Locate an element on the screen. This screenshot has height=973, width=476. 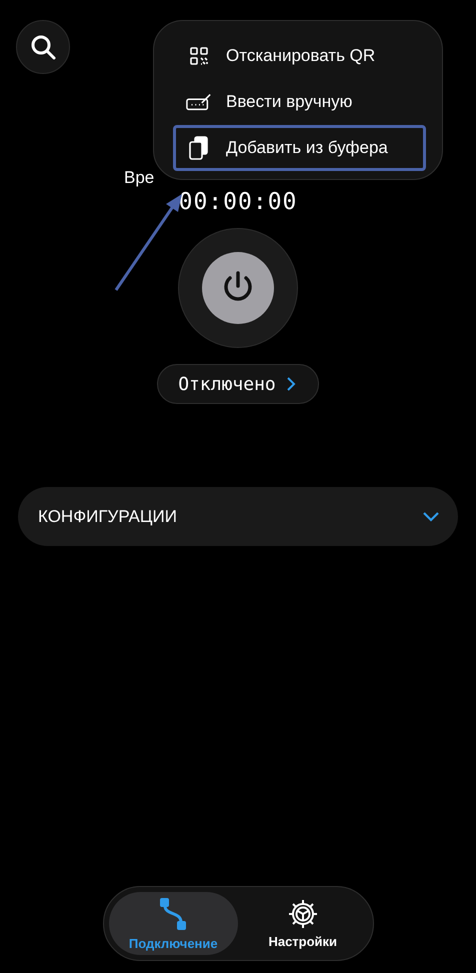
menu-item: Добавить из буфера is located at coordinates (299, 148).